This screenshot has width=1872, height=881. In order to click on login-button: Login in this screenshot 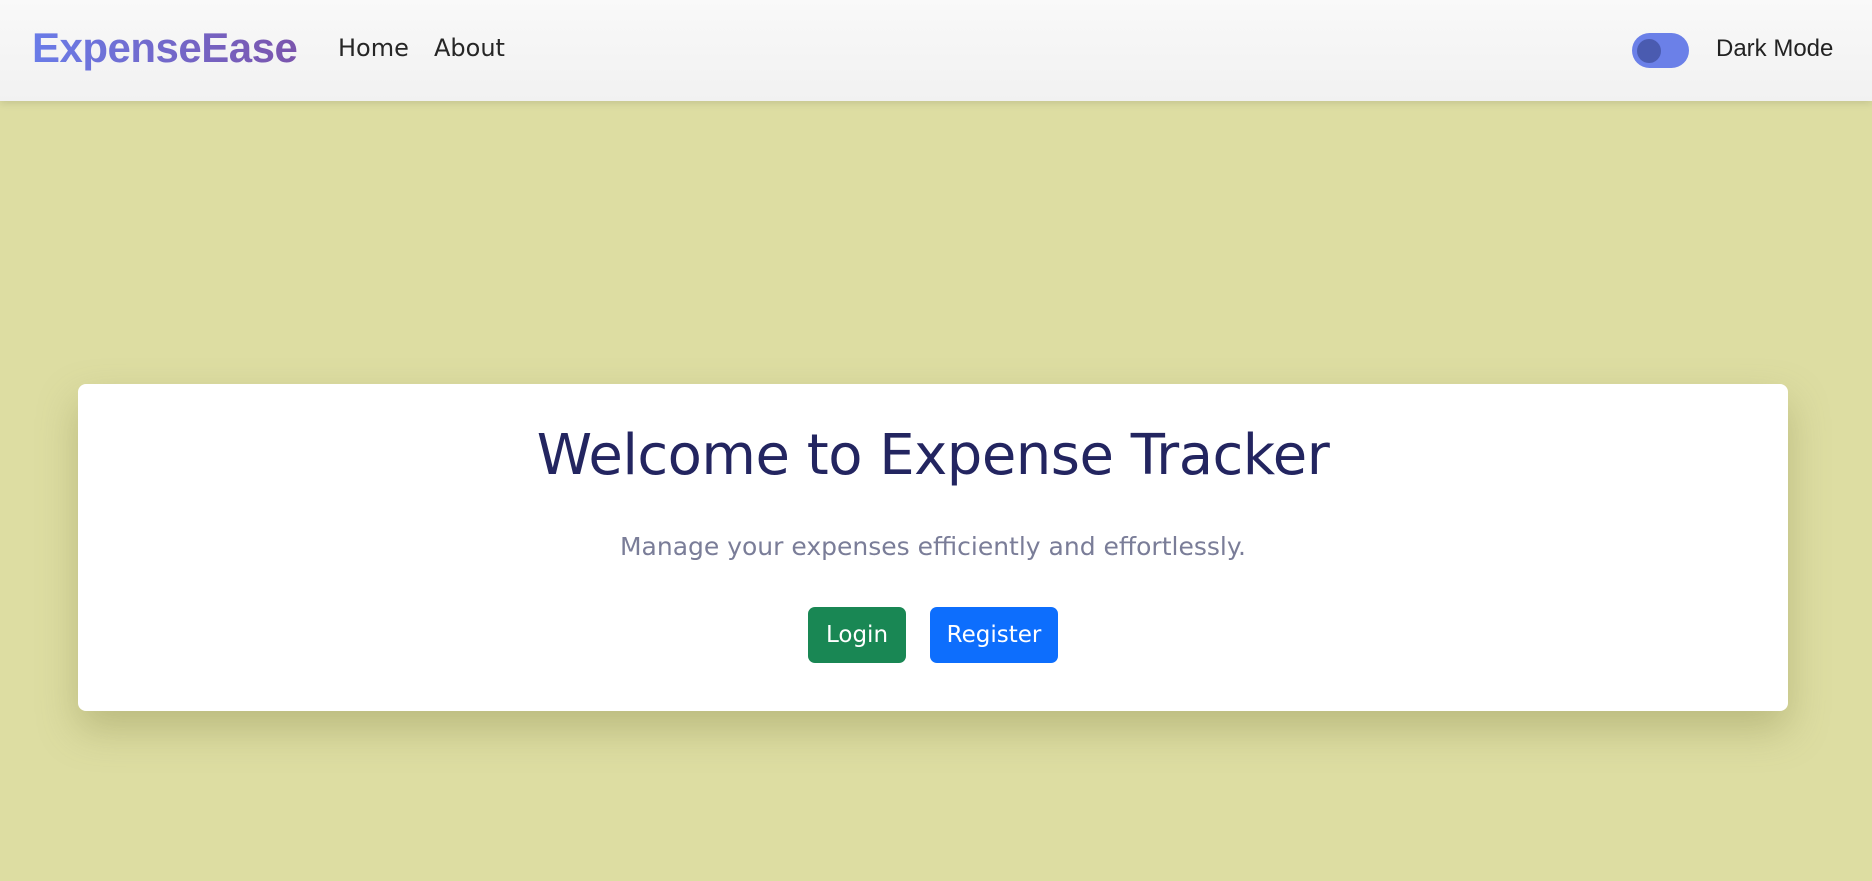, I will do `click(857, 635)`.